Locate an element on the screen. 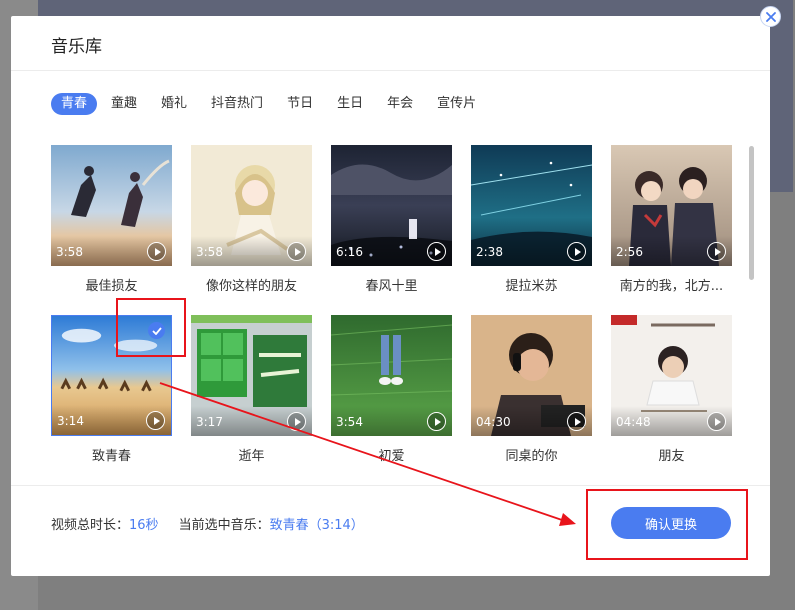  song-title: 逝年 is located at coordinates (251, 456).